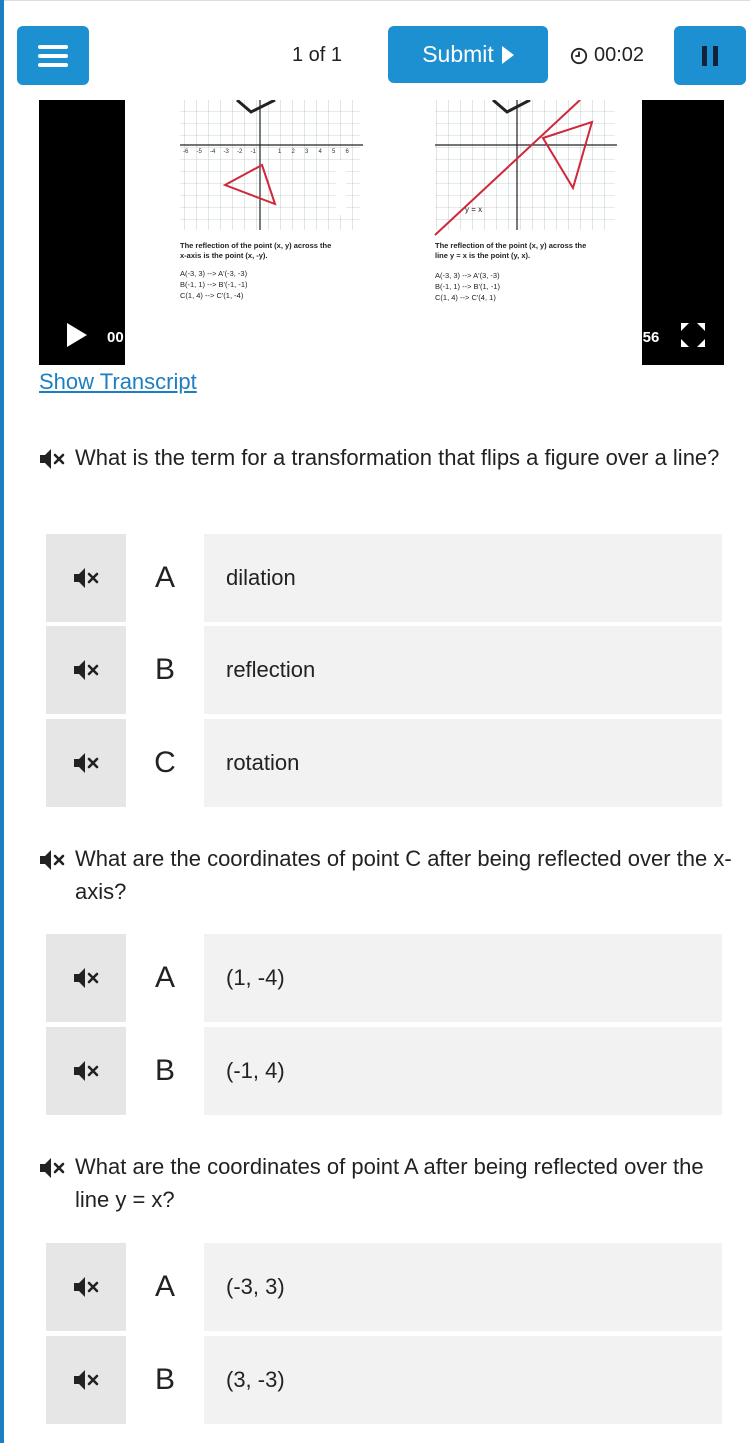  Describe the element at coordinates (384, 1287) in the screenshot. I see `answer-choice: A (-3, 3)` at that location.